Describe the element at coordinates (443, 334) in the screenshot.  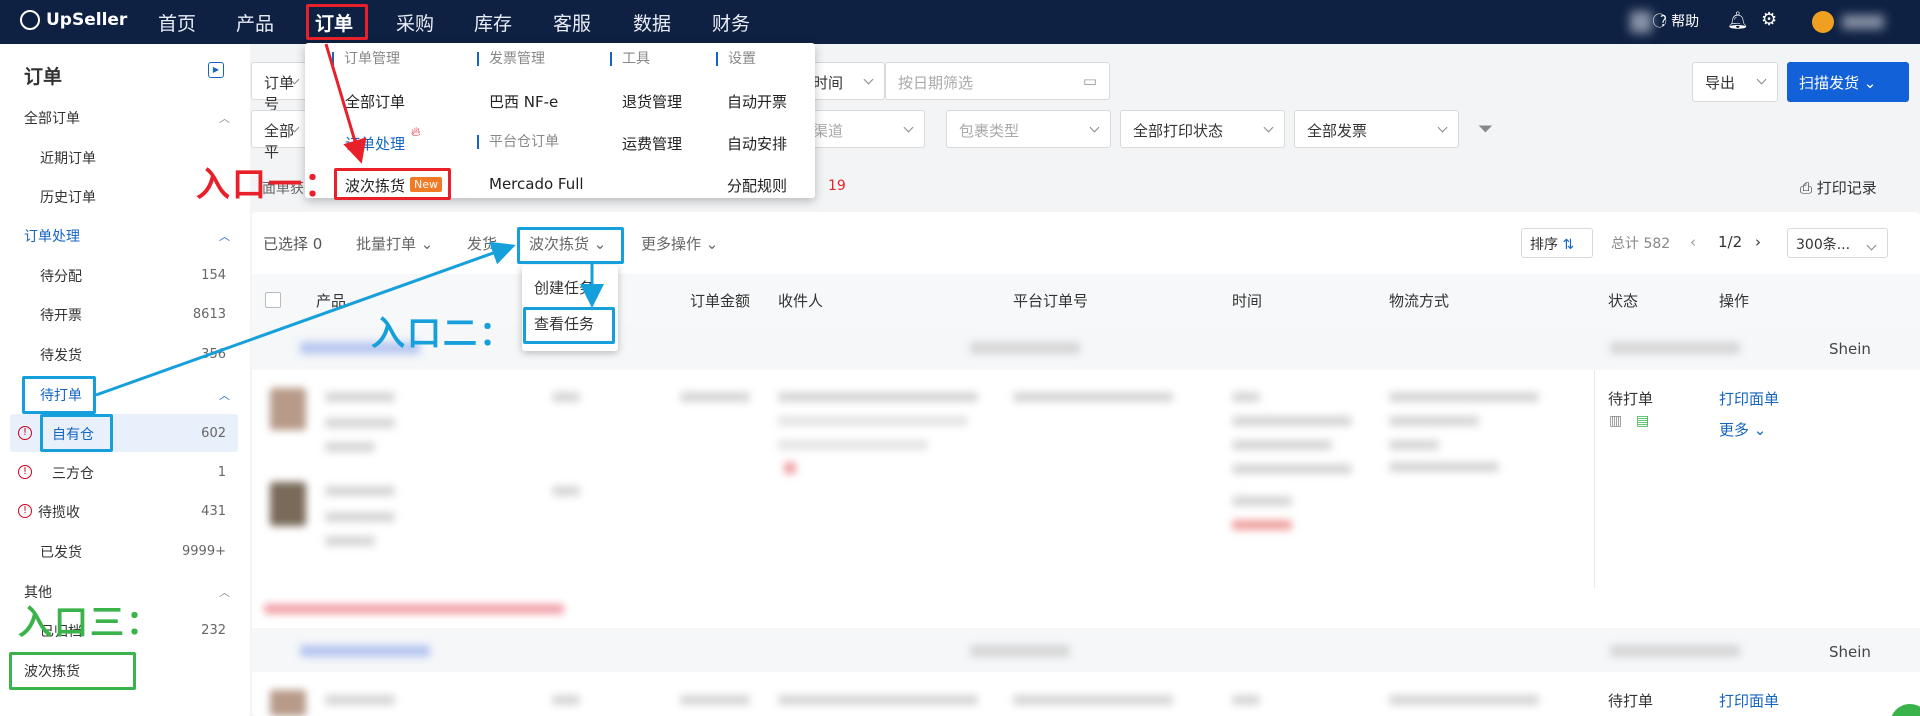
I see `annotation-entry-two: 入口二：` at that location.